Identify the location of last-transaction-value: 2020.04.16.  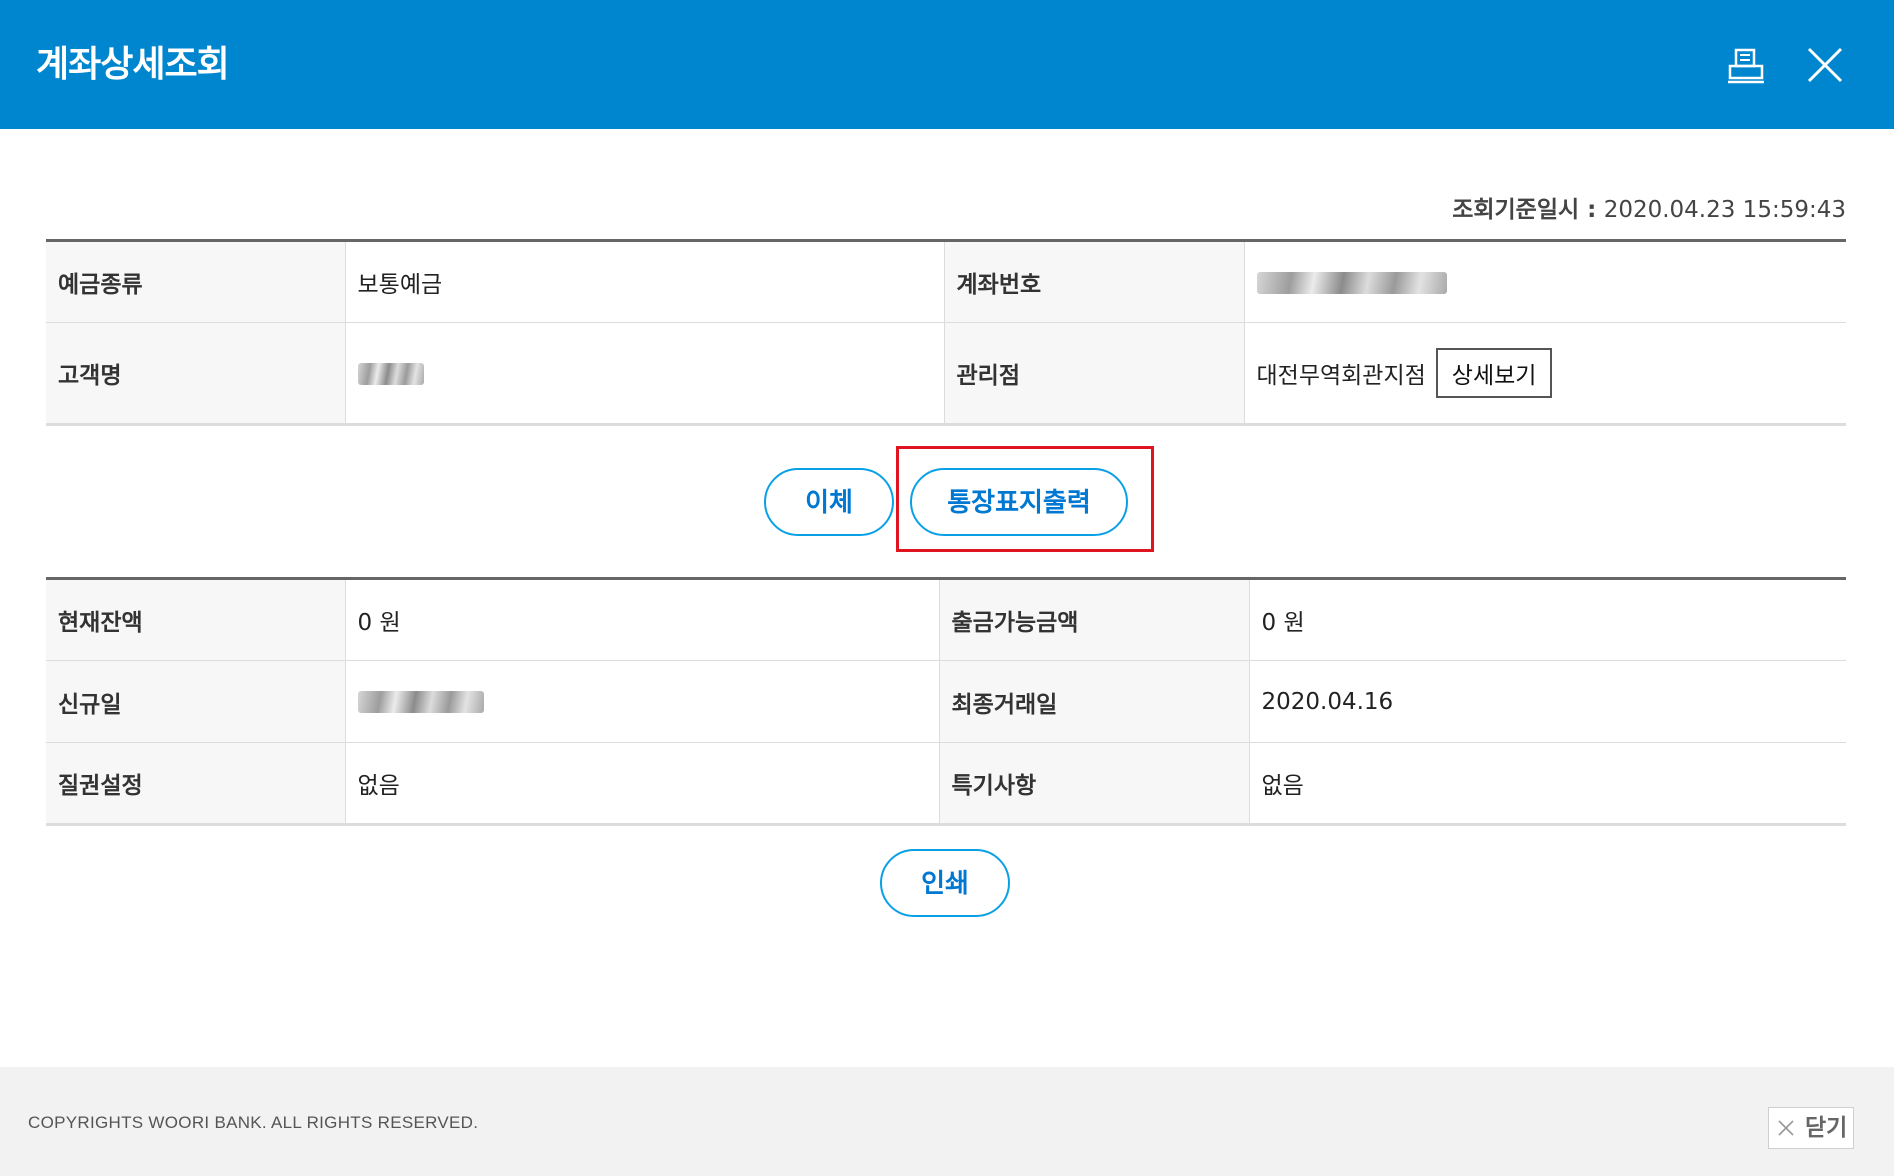
(1547, 701).